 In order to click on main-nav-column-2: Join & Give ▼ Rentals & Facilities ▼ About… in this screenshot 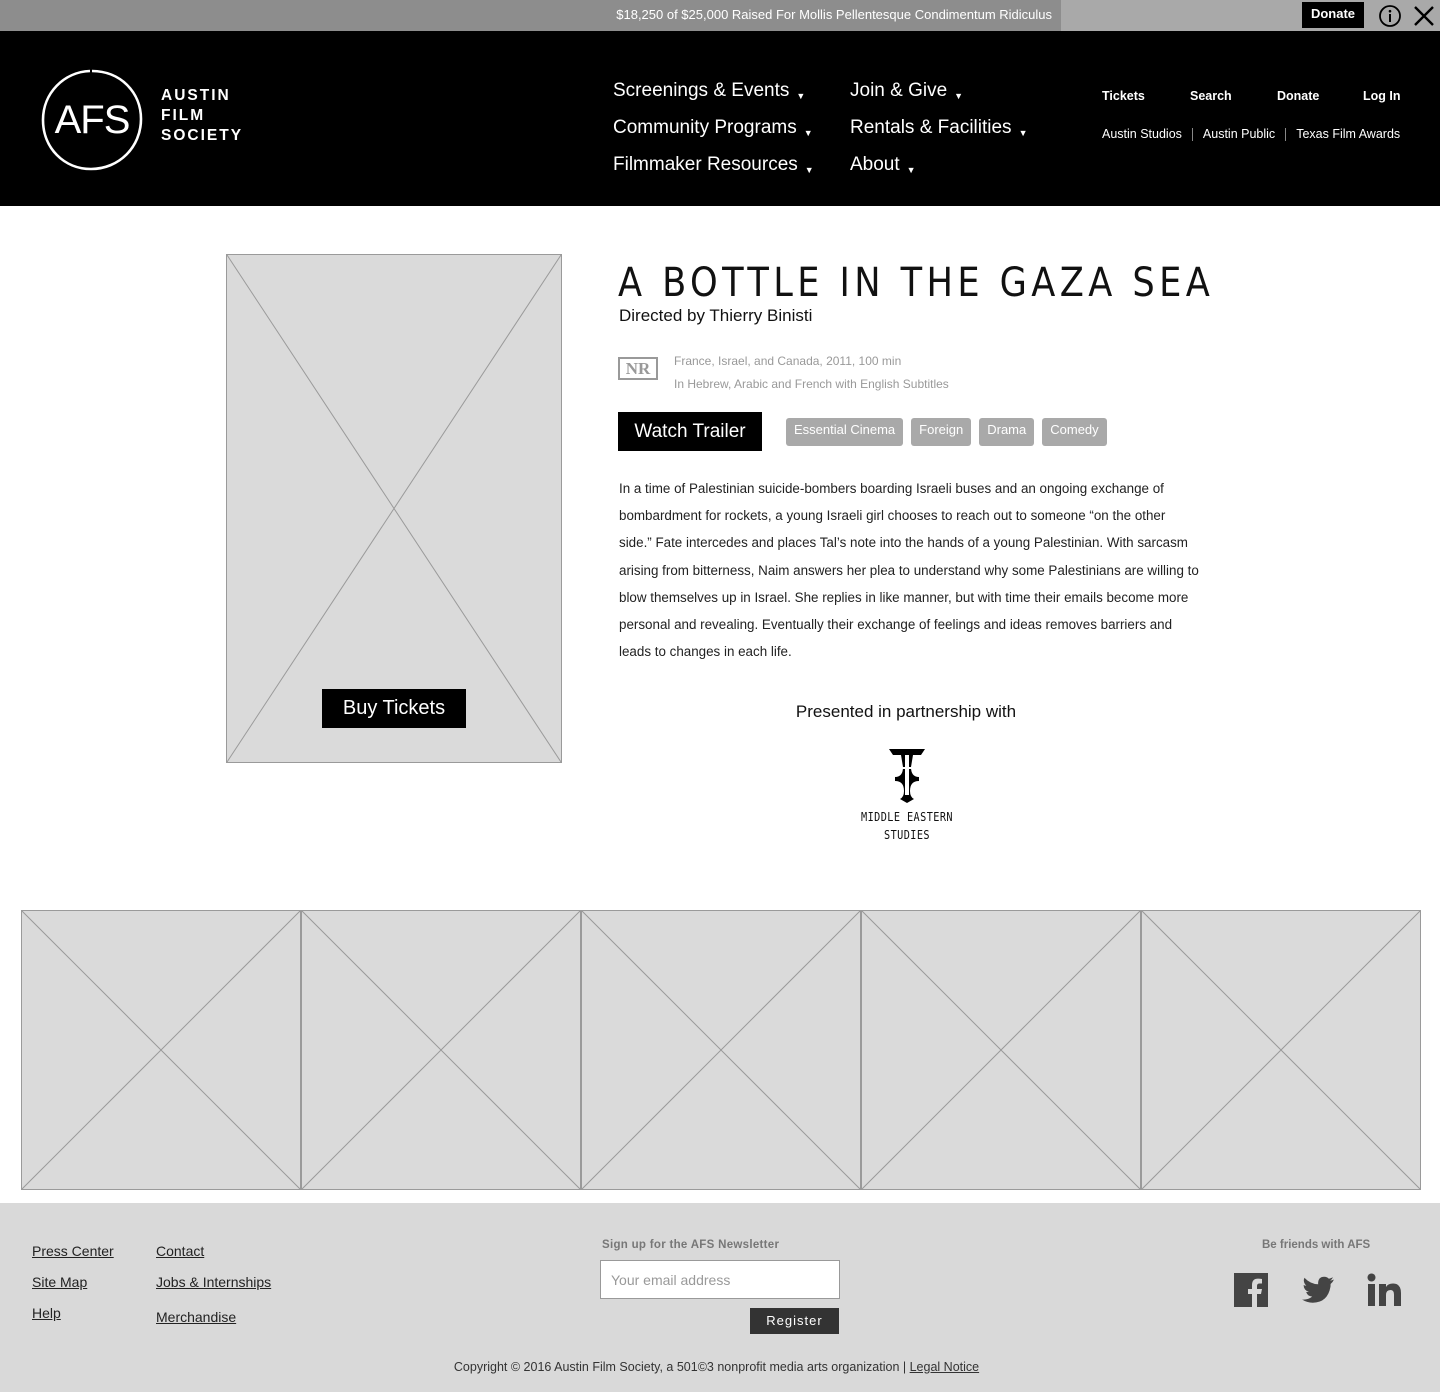, I will do `click(938, 130)`.